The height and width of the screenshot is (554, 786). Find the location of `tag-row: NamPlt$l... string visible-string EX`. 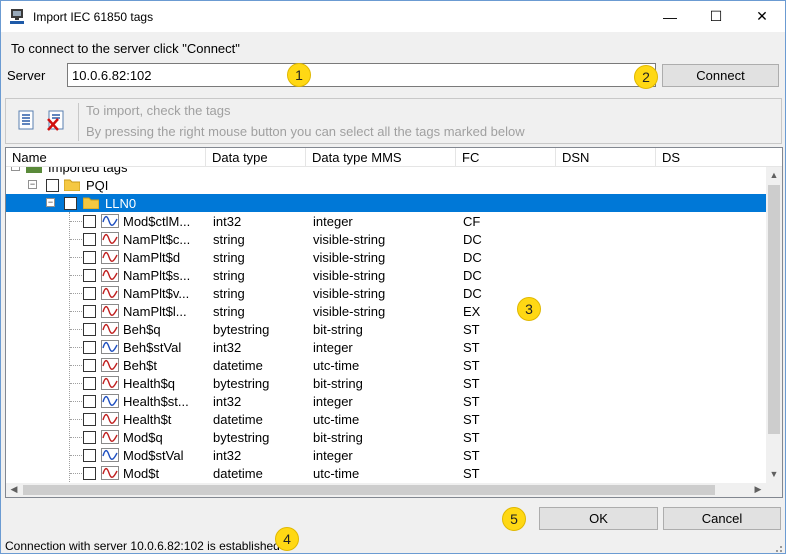

tag-row: NamPlt$l... string visible-string EX is located at coordinates (386, 311).